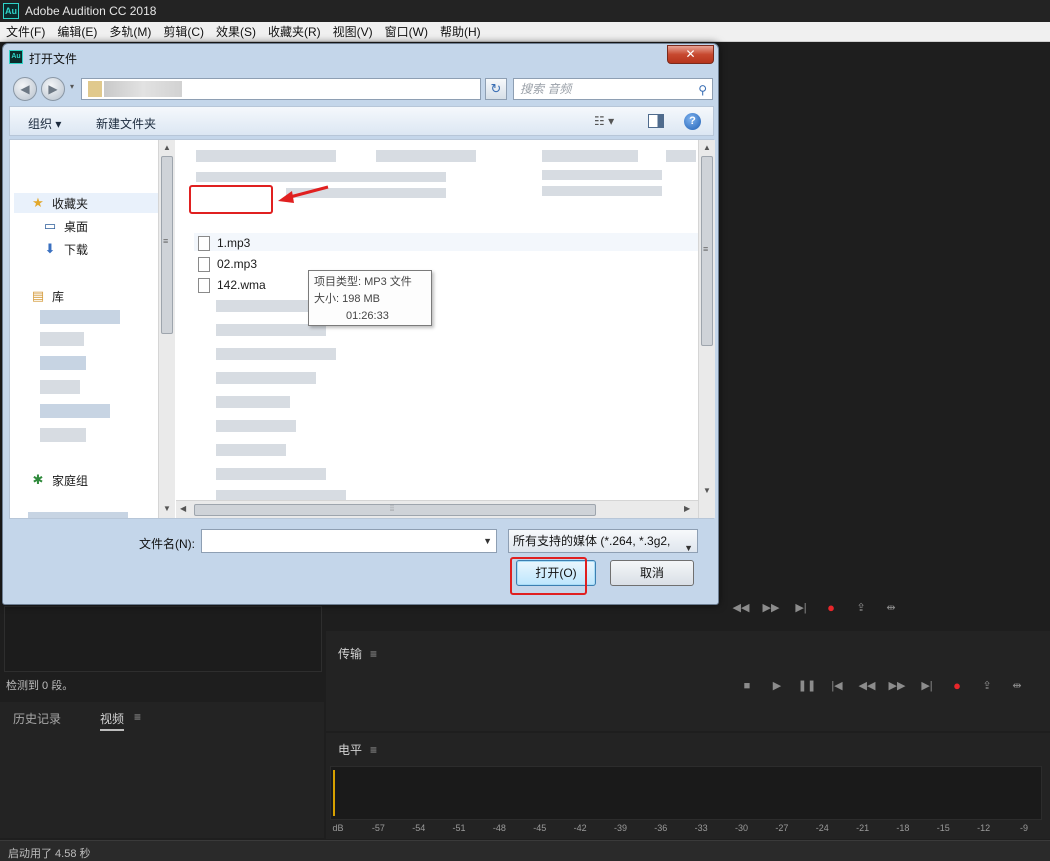 The image size is (1050, 861). What do you see at coordinates (613, 89) in the screenshot?
I see `search-input: 搜索 音频 ⚲` at bounding box center [613, 89].